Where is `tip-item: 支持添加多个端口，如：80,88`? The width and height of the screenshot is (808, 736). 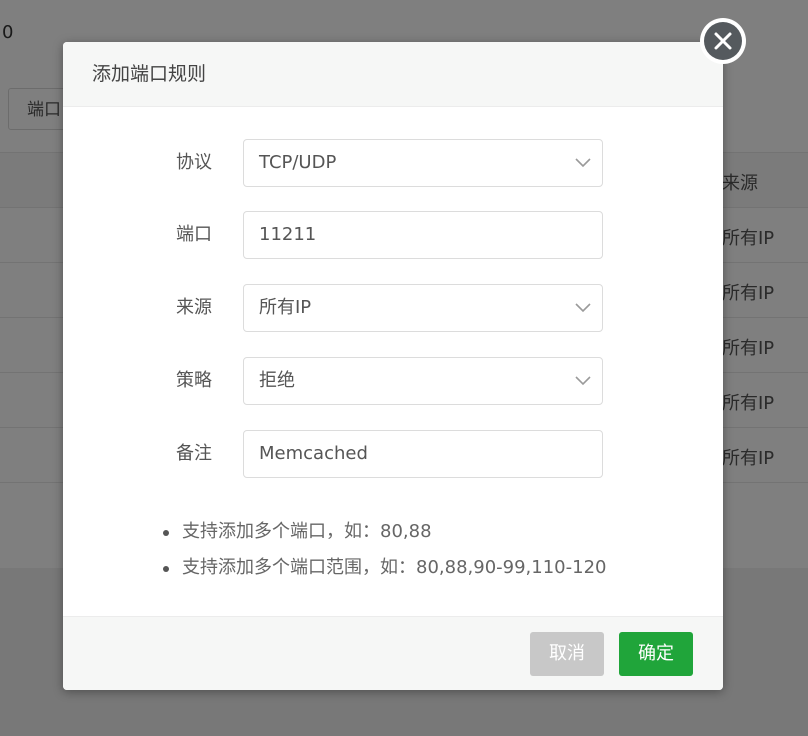 tip-item: 支持添加多个端口，如：80,88 is located at coordinates (384, 536).